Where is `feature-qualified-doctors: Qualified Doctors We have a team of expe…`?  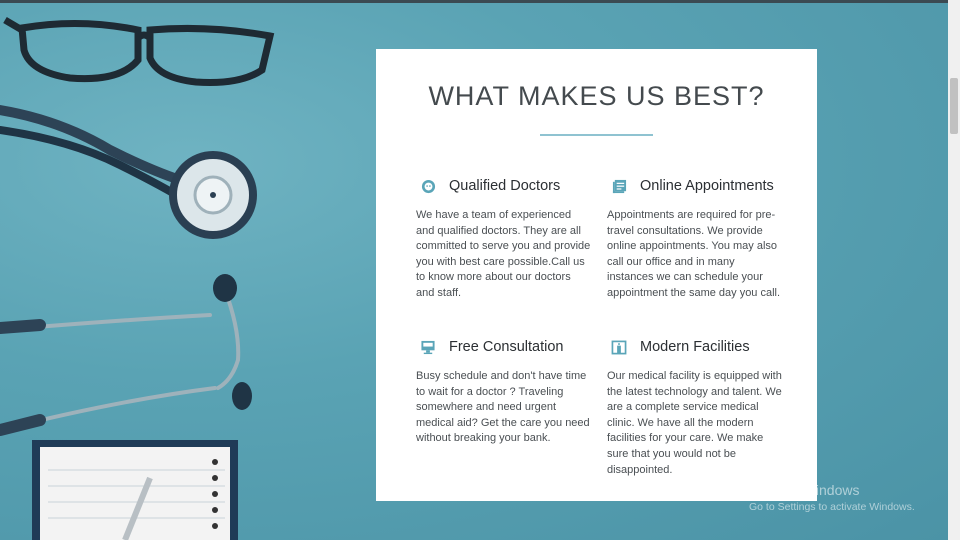
feature-qualified-doctors: Qualified Doctors We have a team of expe… is located at coordinates (503, 238).